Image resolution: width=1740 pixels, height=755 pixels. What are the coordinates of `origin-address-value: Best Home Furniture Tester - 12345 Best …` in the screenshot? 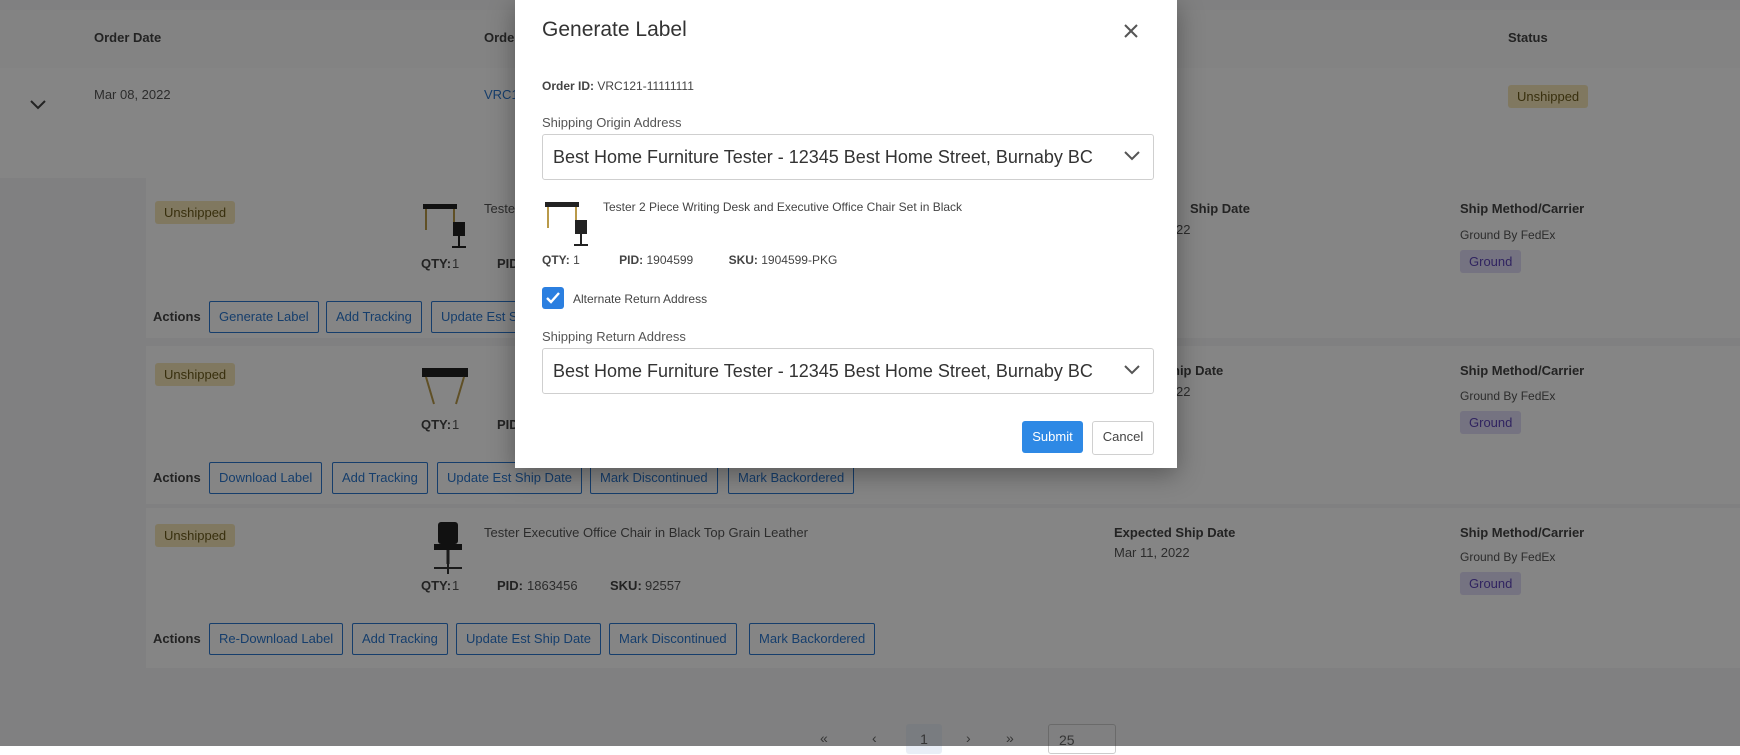 It's located at (823, 157).